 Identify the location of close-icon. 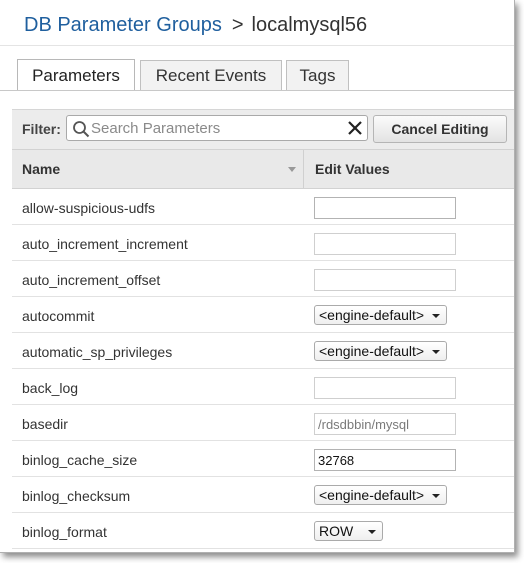
(355, 128).